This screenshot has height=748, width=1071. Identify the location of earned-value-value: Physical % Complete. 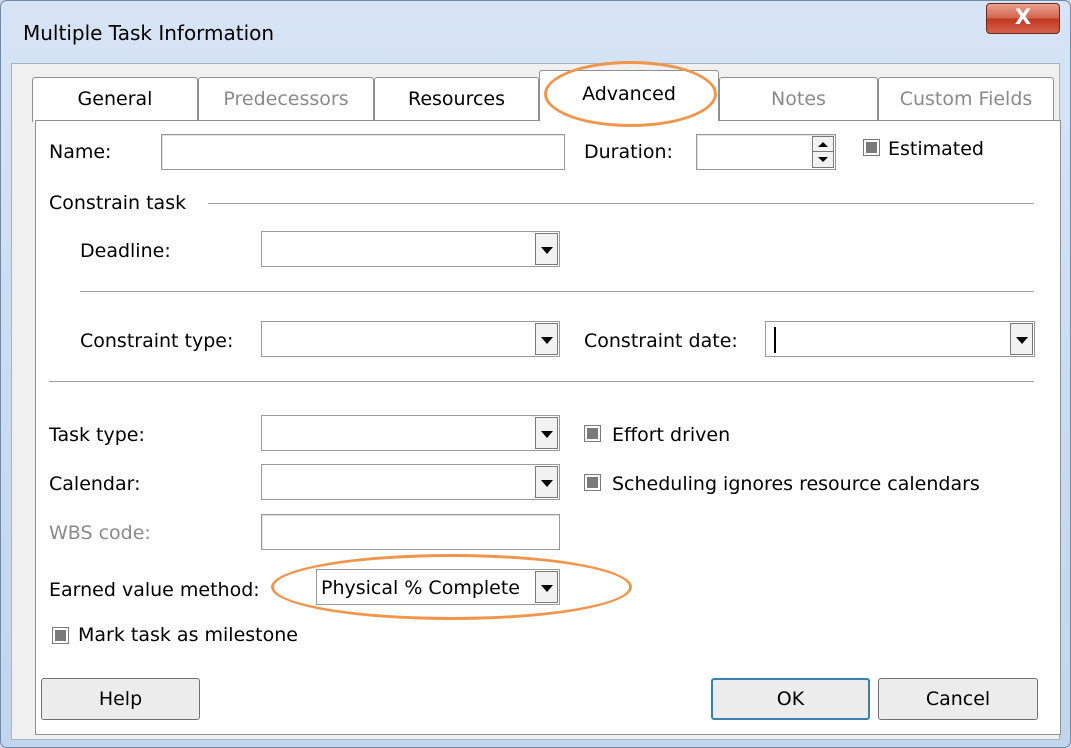
(420, 588).